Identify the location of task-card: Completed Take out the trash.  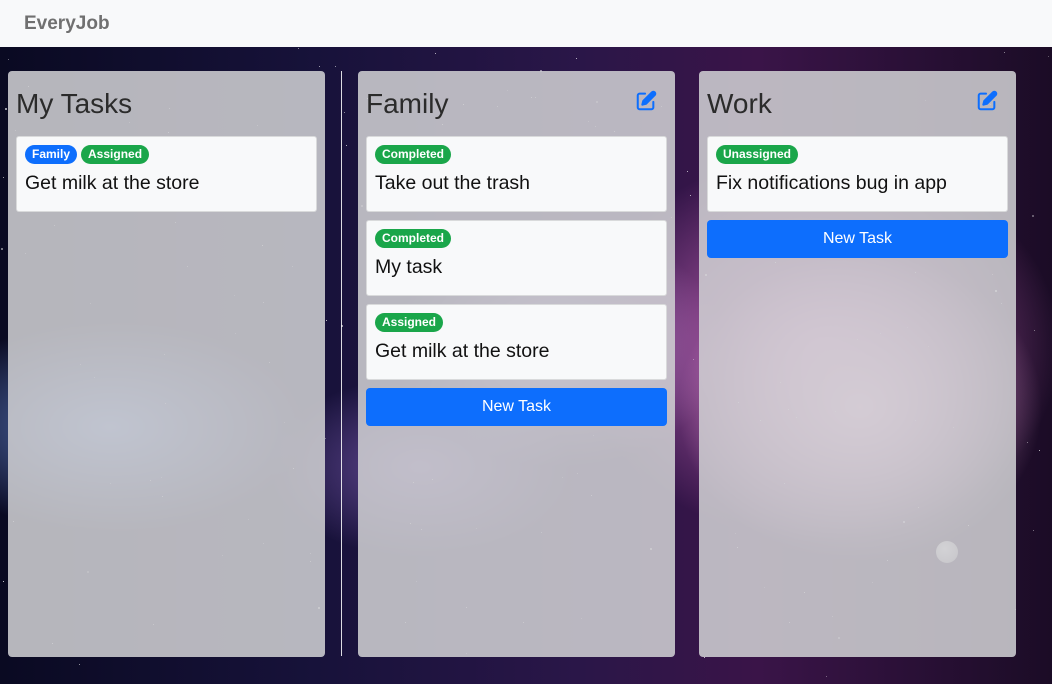
(516, 174).